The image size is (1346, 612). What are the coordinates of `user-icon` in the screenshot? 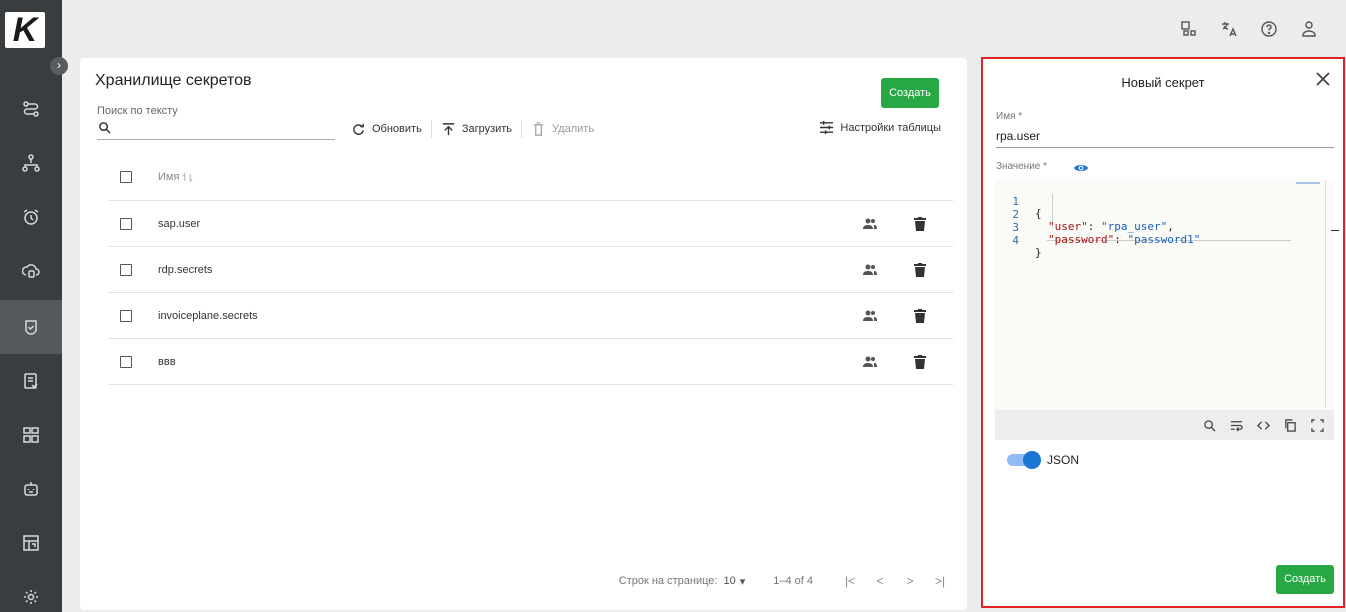 It's located at (1309, 29).